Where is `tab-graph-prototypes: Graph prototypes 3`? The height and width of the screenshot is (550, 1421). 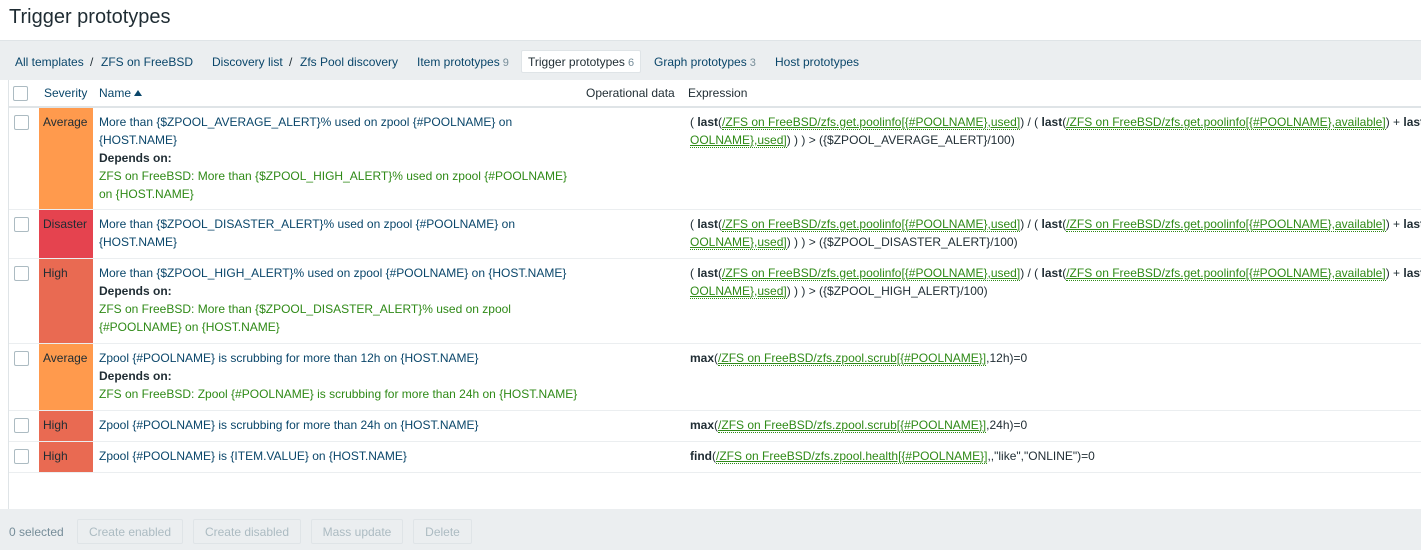
tab-graph-prototypes: Graph prototypes 3 is located at coordinates (705, 62).